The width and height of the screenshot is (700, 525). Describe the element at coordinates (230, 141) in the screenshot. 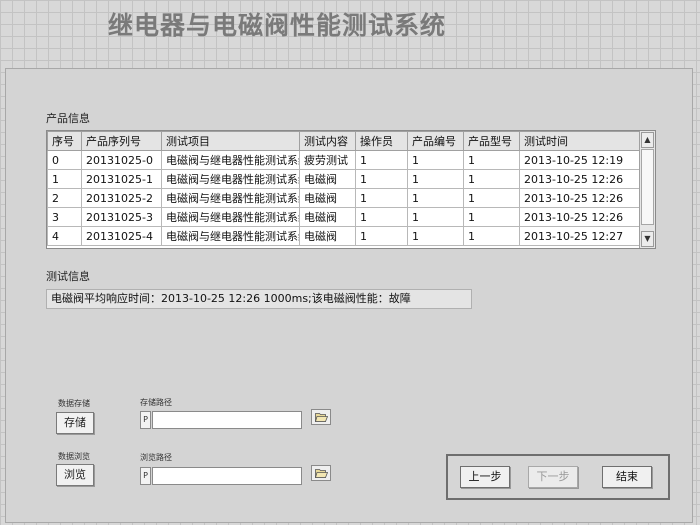

I see `column-header: 测试项目` at that location.